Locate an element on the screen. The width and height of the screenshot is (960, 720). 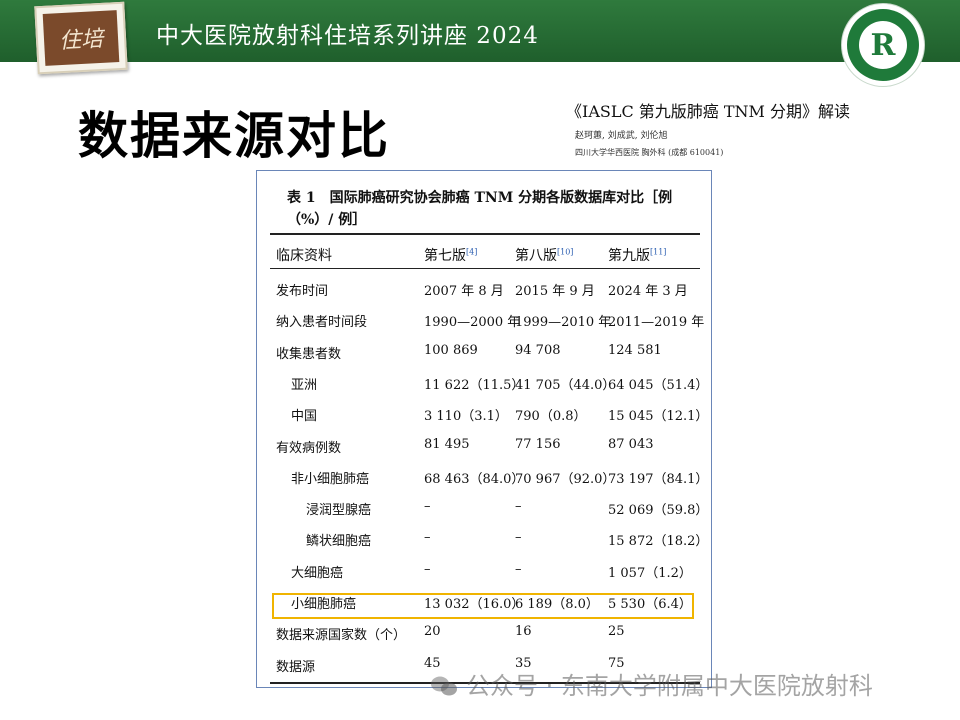
cell-8th: 77 156 is located at coordinates (538, 444).